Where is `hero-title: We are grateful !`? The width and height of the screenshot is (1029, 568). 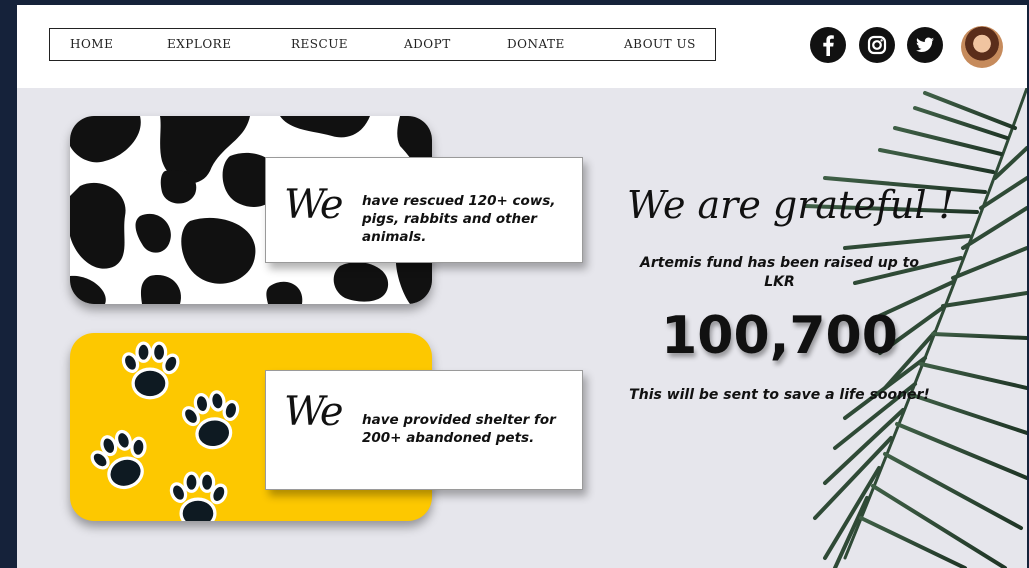
hero-title: We are grateful ! is located at coordinates (790, 205).